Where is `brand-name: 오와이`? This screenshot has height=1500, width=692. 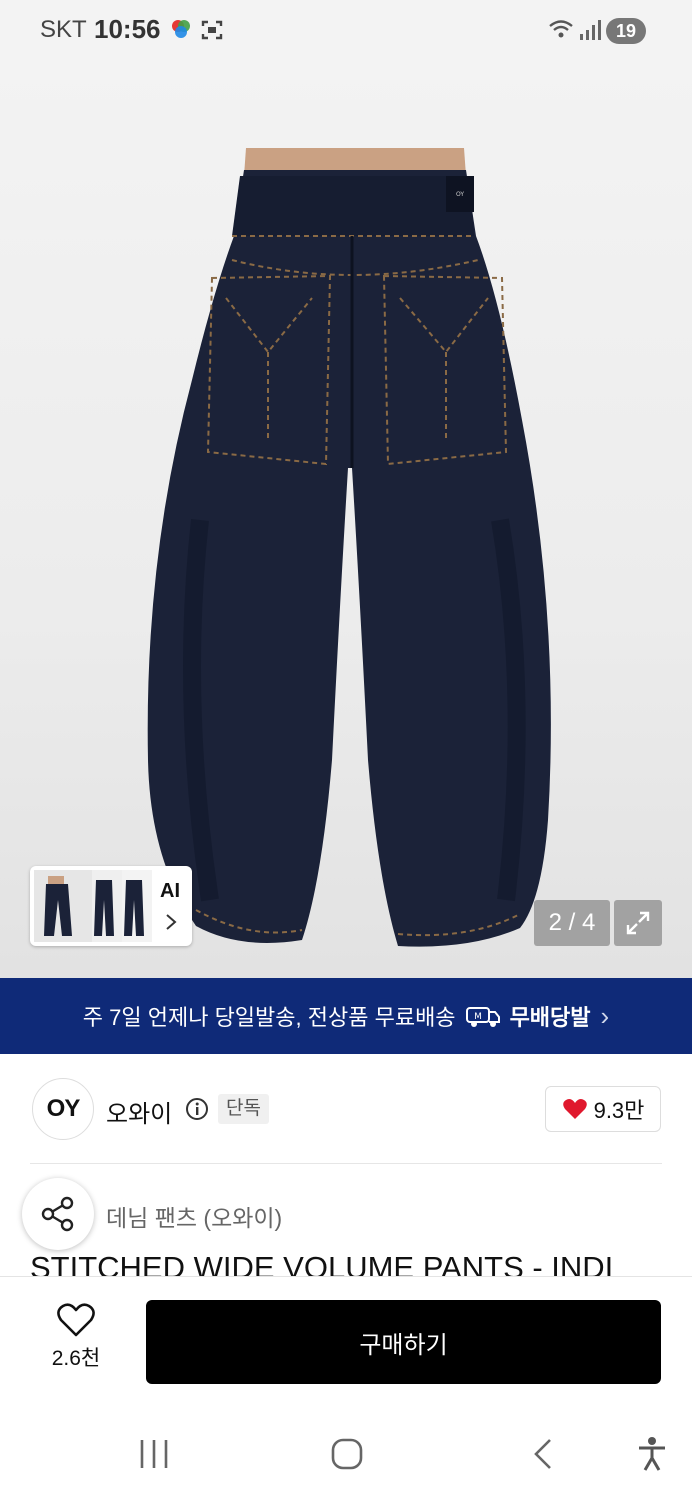 brand-name: 오와이 is located at coordinates (139, 1111).